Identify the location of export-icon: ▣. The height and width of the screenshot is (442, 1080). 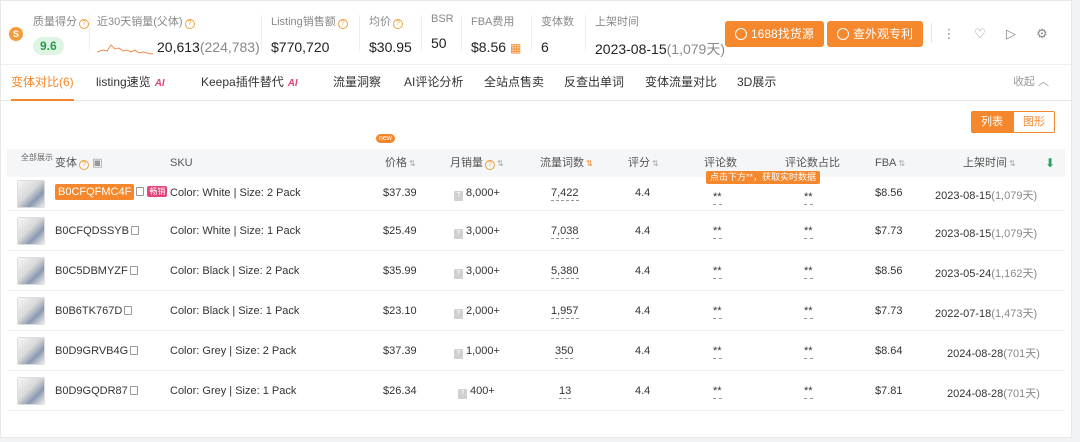
(97, 163).